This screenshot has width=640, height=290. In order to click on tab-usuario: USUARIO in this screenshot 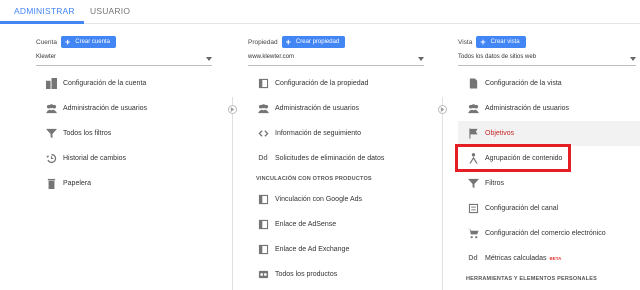, I will do `click(110, 11)`.